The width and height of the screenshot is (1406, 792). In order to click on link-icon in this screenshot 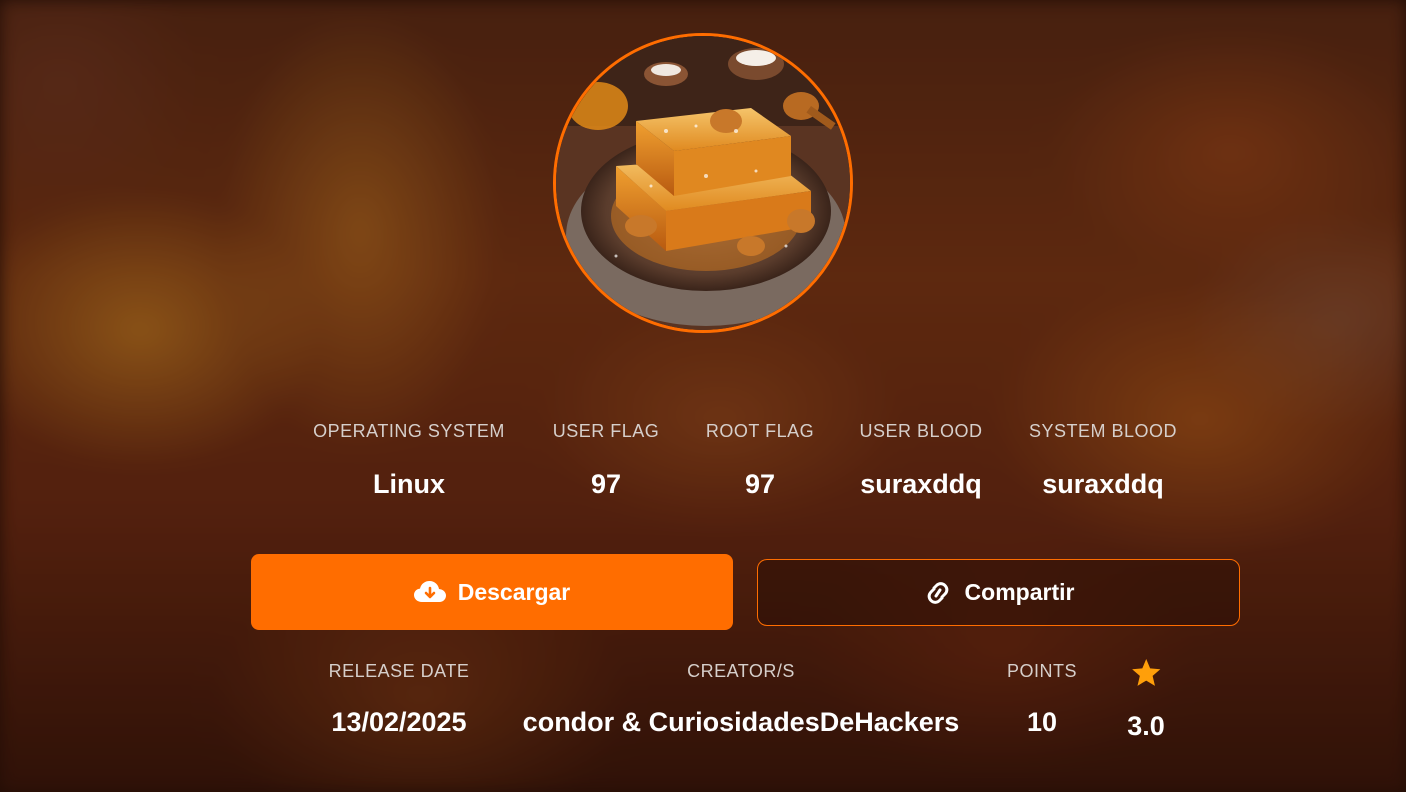, I will do `click(938, 593)`.